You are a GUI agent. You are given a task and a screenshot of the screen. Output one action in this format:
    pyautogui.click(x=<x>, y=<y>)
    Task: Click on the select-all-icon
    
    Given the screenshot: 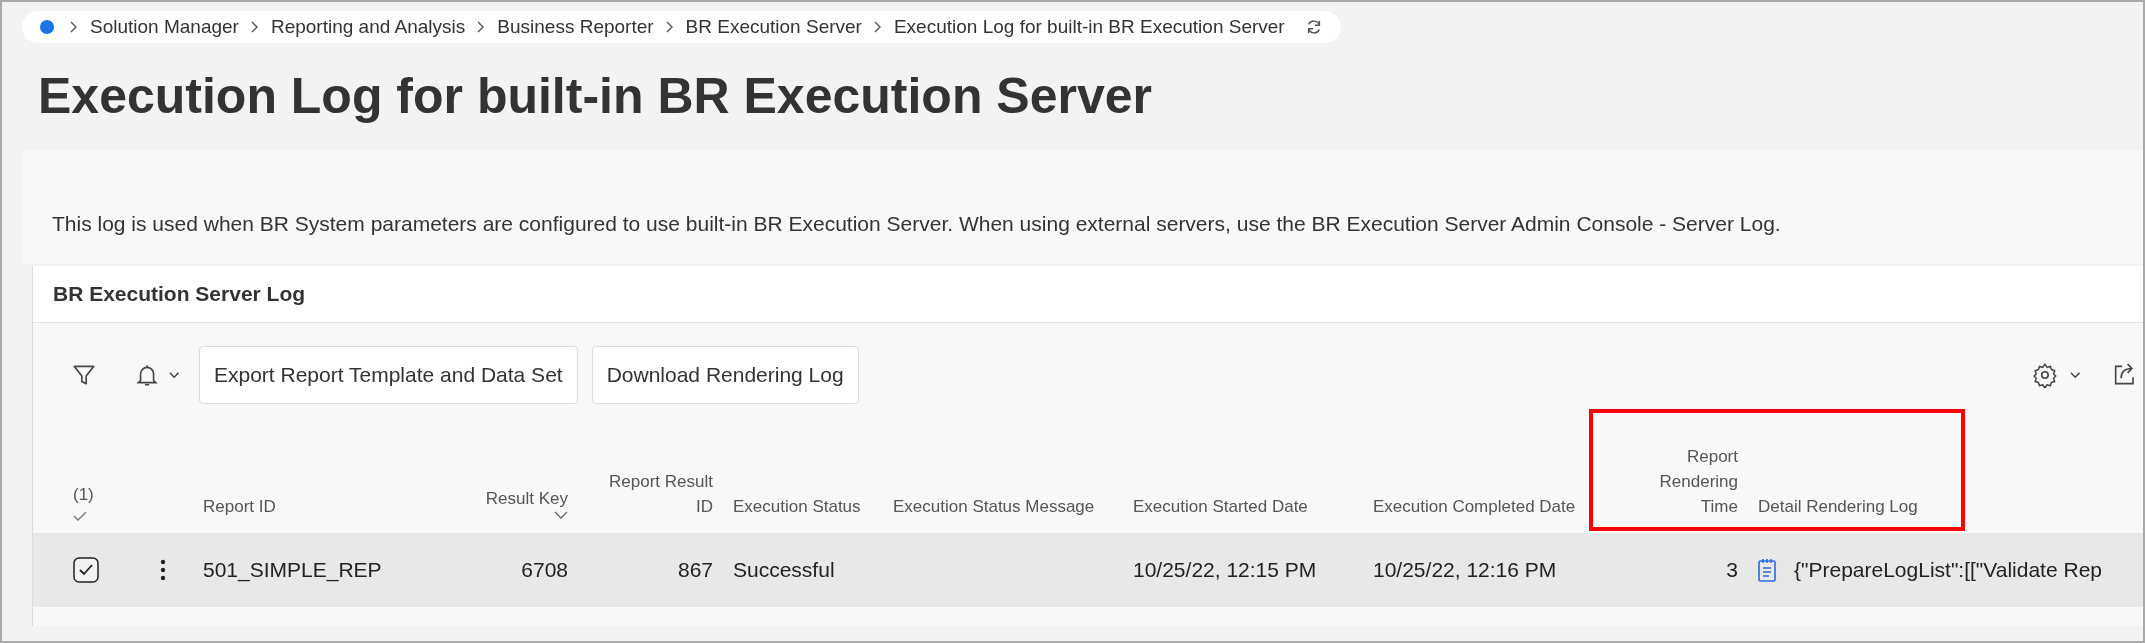 What is the action you would take?
    pyautogui.click(x=80, y=515)
    